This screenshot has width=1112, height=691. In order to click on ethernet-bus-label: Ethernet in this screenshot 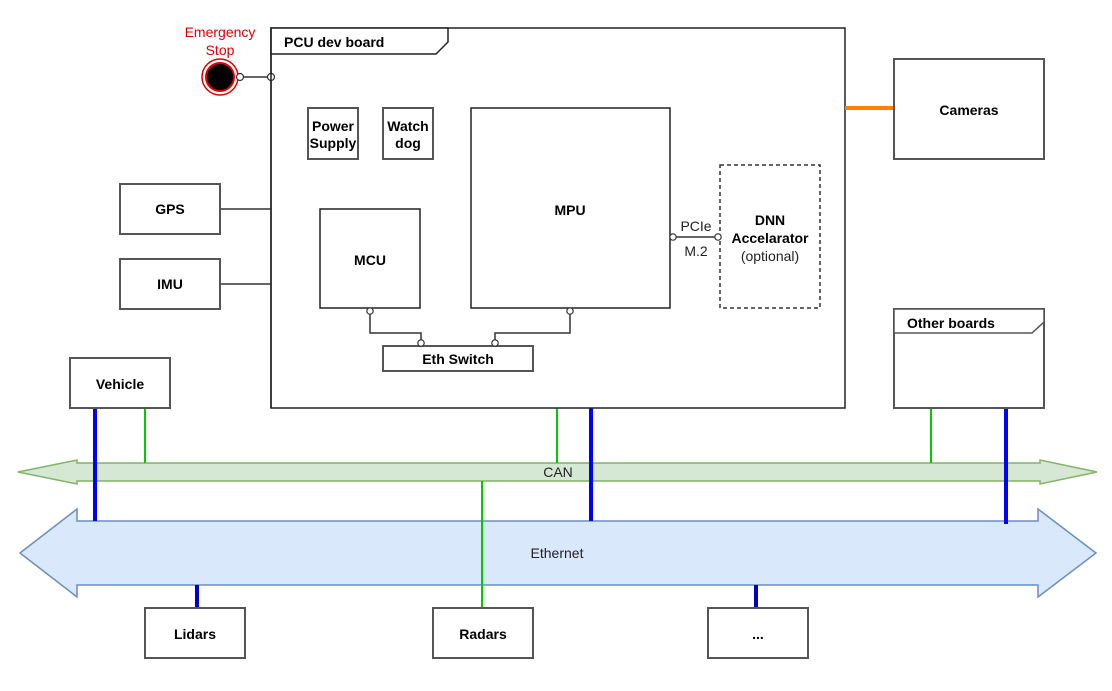, I will do `click(557, 553)`.